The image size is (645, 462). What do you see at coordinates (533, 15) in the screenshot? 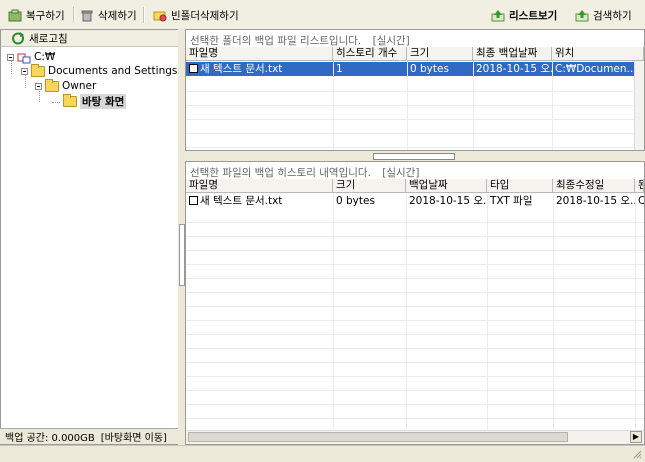
I see `list-view-label: 리스트보기` at bounding box center [533, 15].